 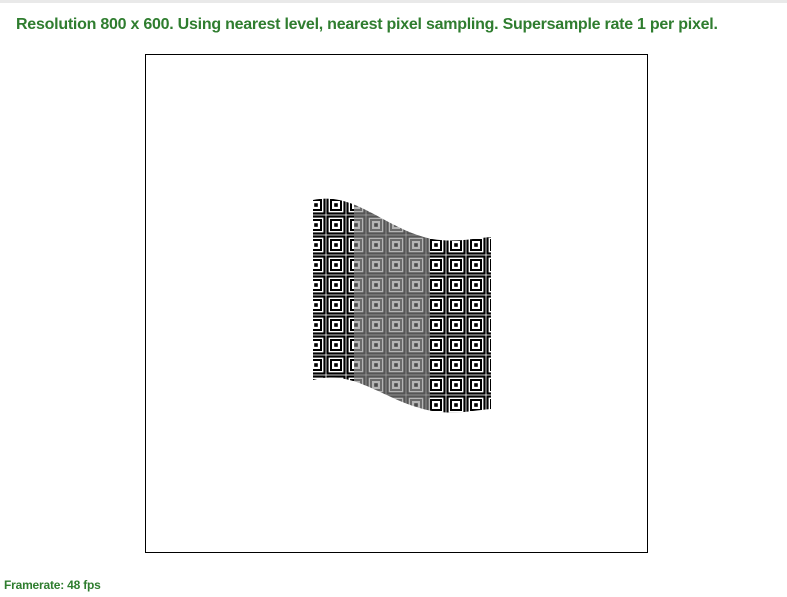 I want to click on render-canvas, so click(x=402, y=305).